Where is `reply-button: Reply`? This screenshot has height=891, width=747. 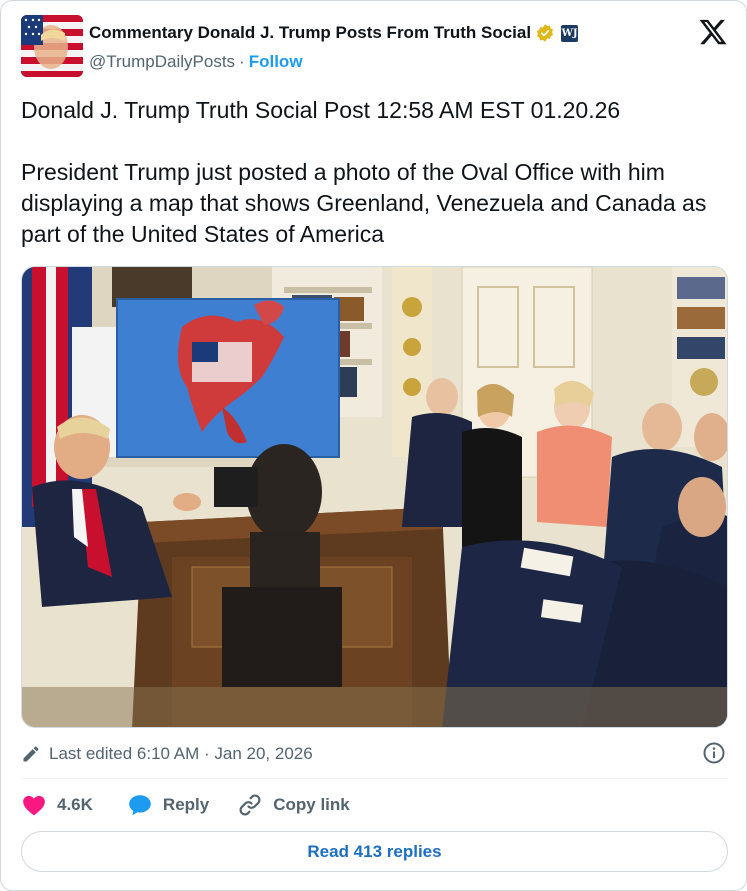 reply-button: Reply is located at coordinates (168, 805).